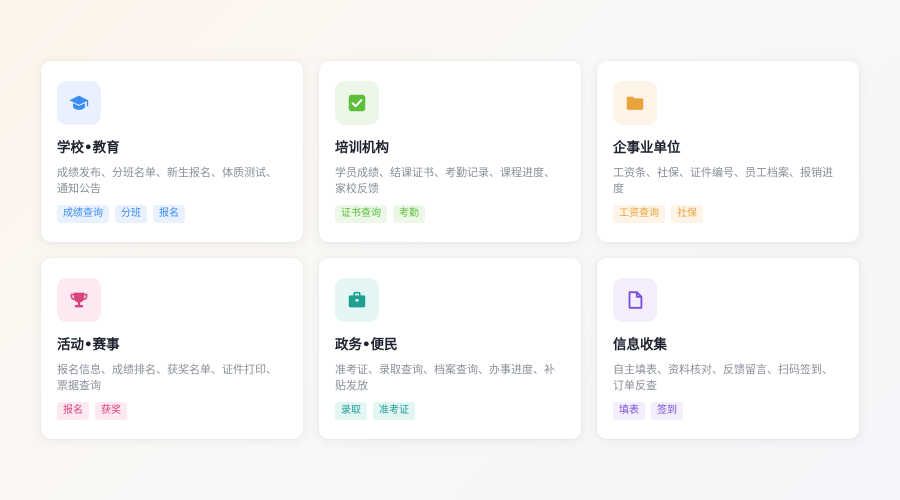 This screenshot has height=500, width=900. What do you see at coordinates (728, 411) in the screenshot?
I see `card-tags: 填表 签到` at bounding box center [728, 411].